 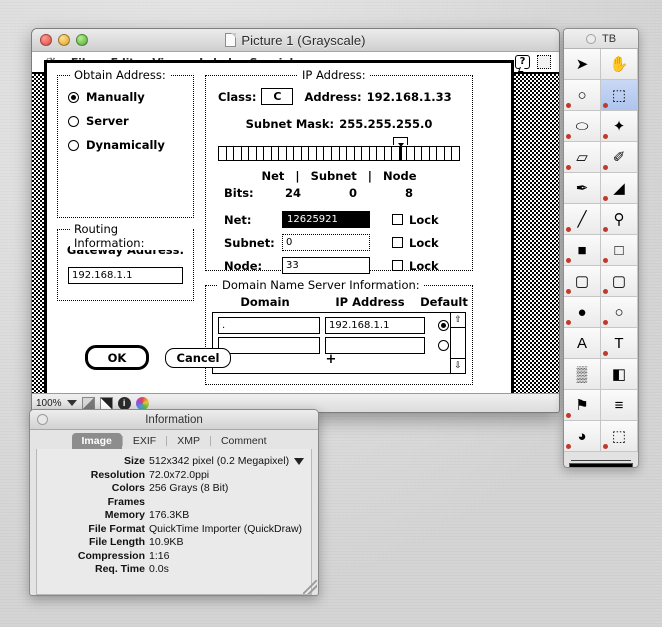 I want to click on contrast-icon, so click(x=88, y=403).